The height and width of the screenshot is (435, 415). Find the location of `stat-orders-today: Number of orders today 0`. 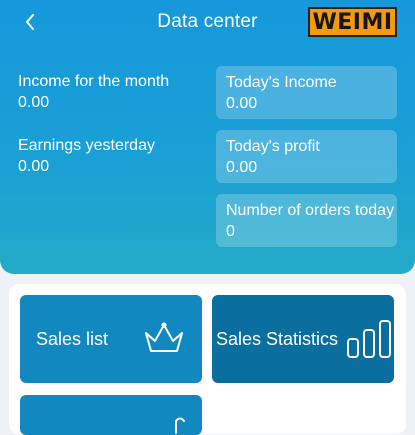

stat-orders-today: Number of orders today 0 is located at coordinates (306, 220).